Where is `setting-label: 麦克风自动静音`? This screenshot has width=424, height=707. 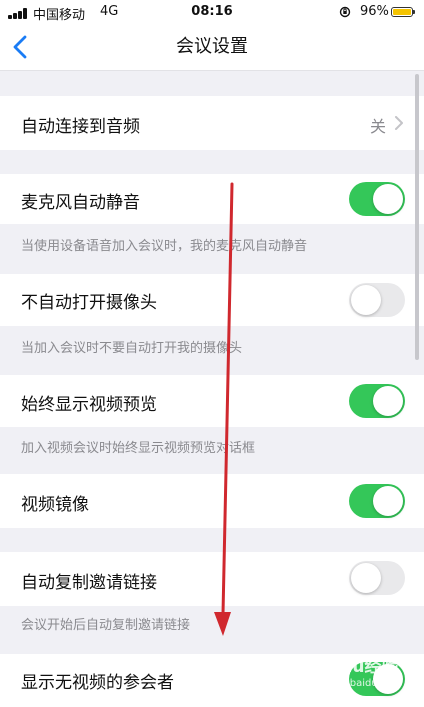 setting-label: 麦克风自动静音 is located at coordinates (80, 203).